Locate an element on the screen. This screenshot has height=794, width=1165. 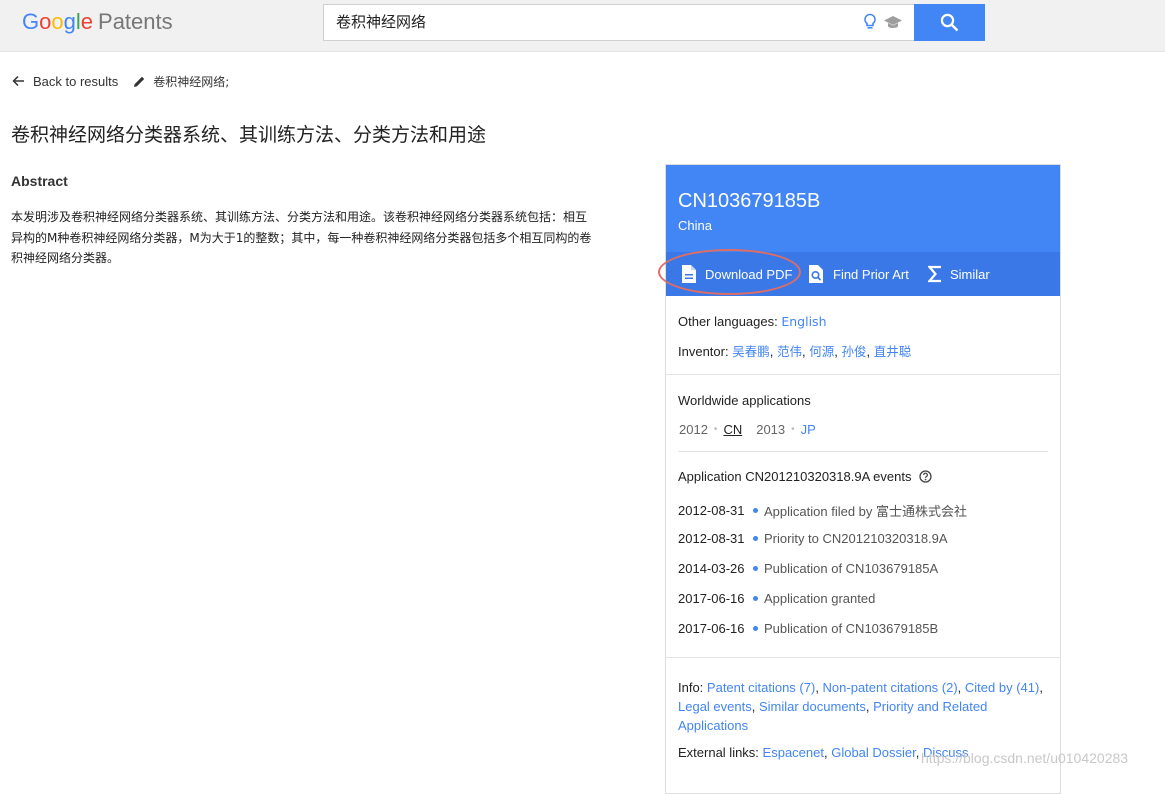
inventor-label: Inventor: is located at coordinates (703, 351).